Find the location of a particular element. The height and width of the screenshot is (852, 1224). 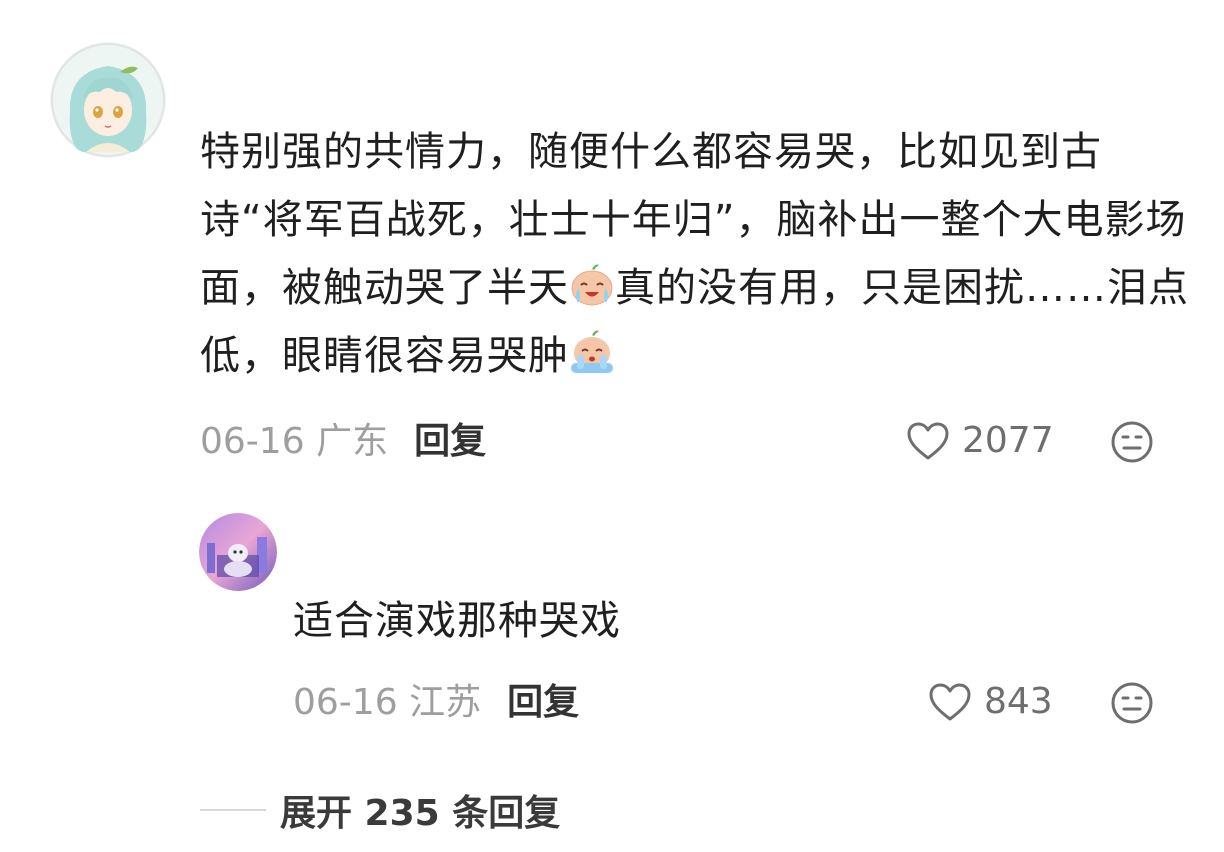

divider-line is located at coordinates (233, 810).